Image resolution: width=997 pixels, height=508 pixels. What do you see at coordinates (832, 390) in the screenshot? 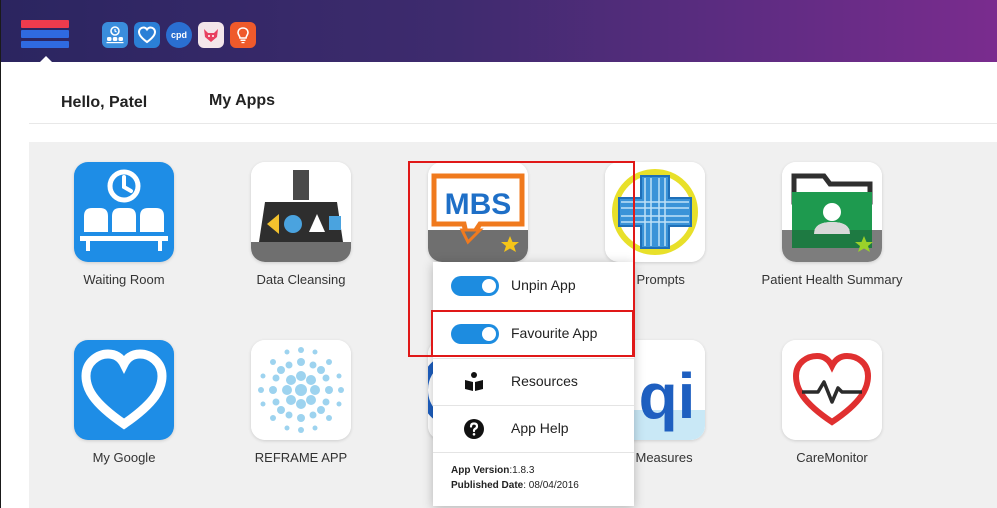
I see `heartbeat-icon` at bounding box center [832, 390].